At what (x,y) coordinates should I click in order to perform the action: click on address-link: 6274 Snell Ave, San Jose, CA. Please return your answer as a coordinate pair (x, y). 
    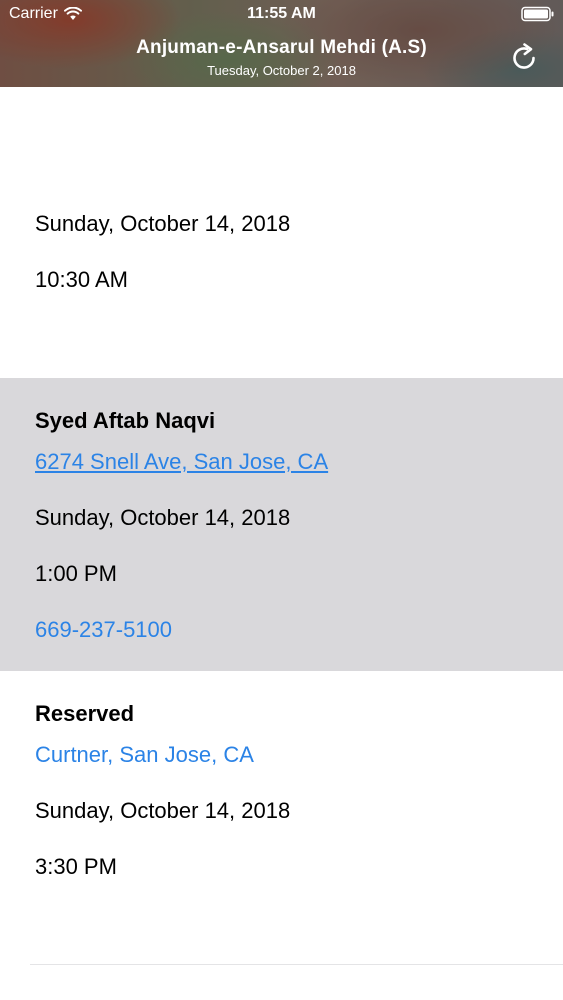
    Looking at the image, I should click on (181, 462).